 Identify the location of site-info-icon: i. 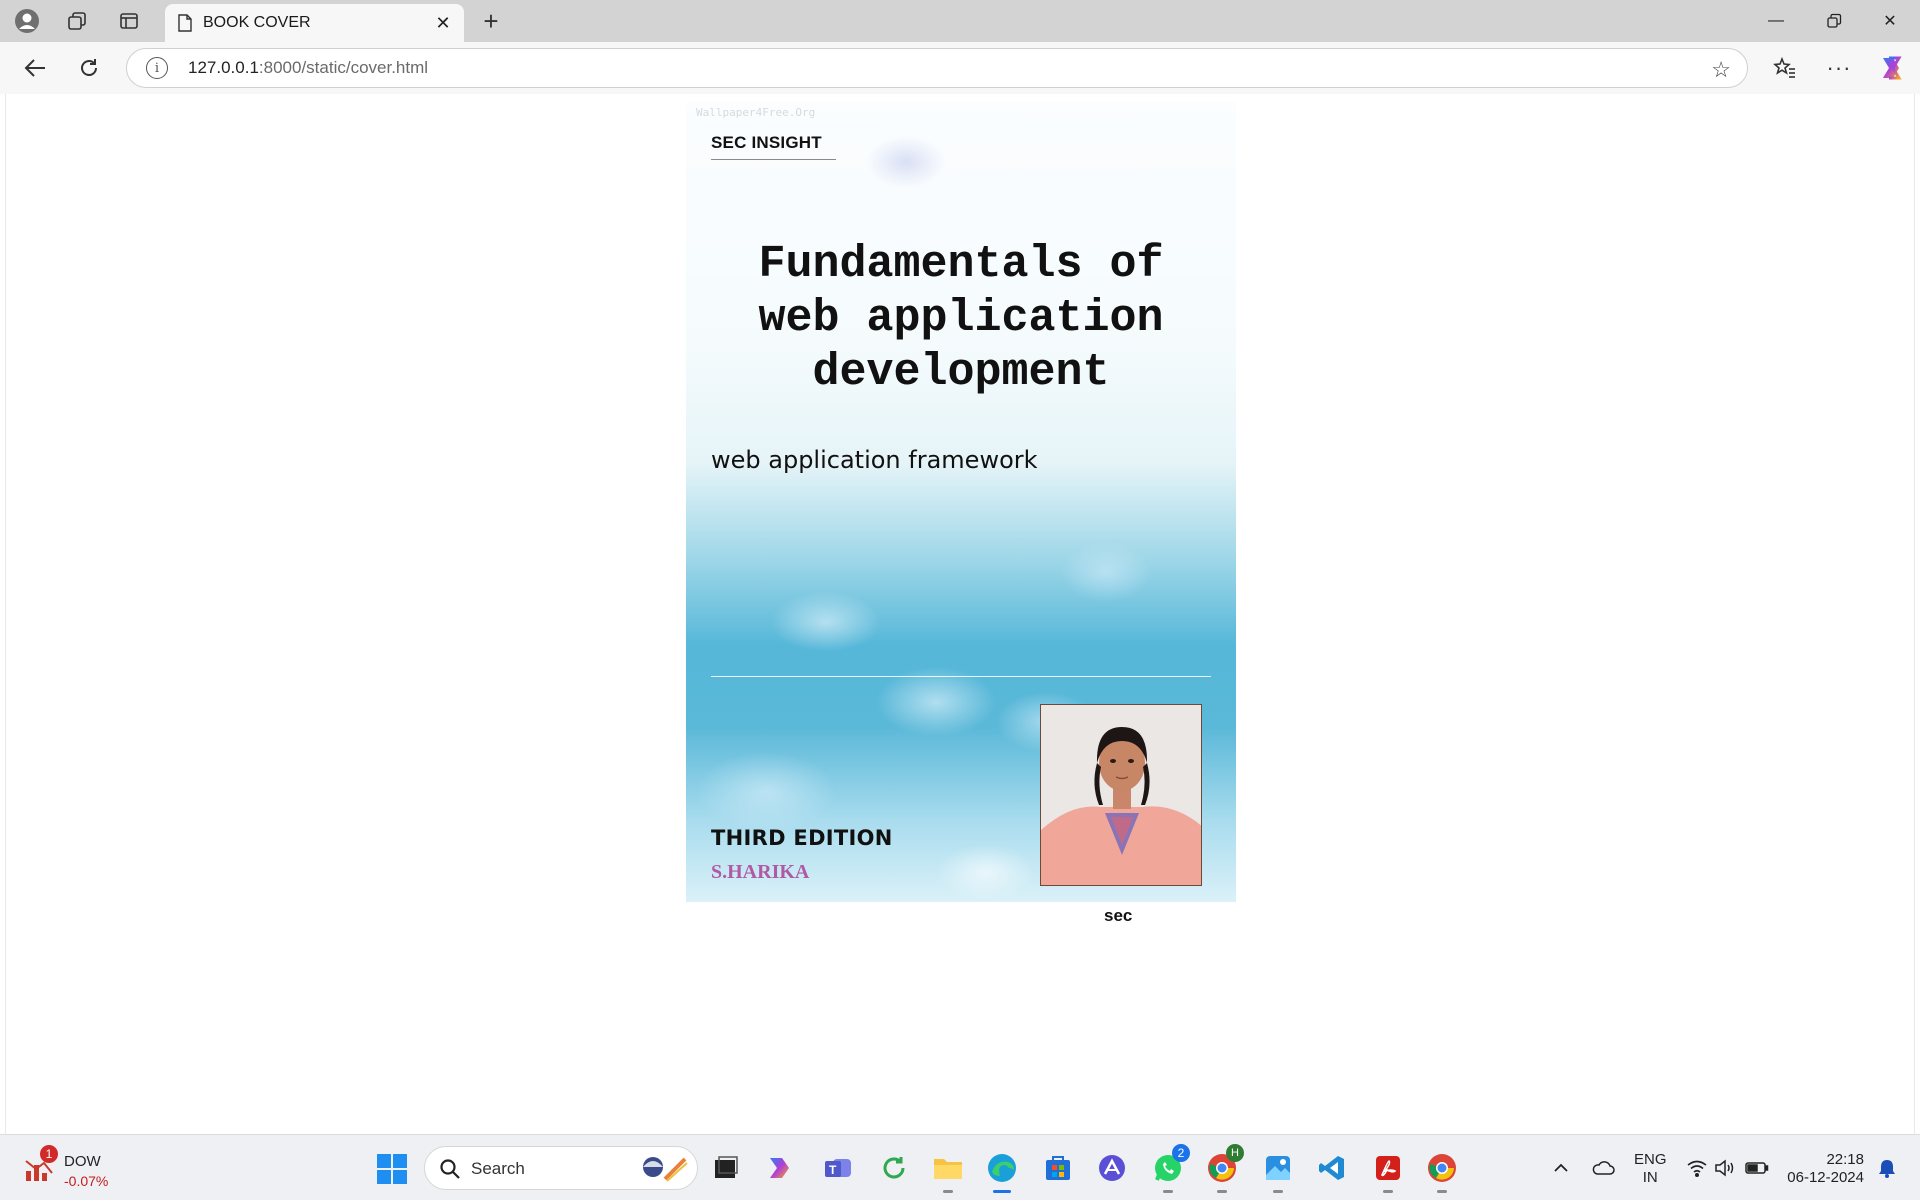
(157, 68).